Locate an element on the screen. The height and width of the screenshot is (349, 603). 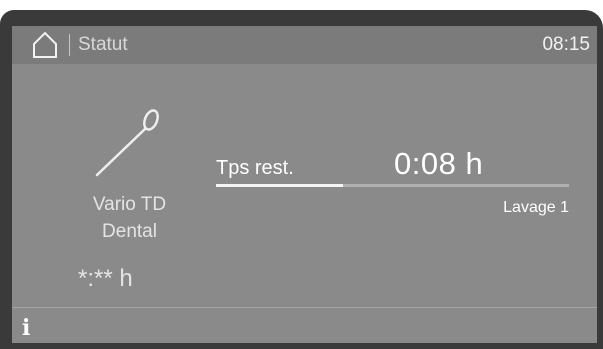
progress-bar-fill is located at coordinates (280, 185).